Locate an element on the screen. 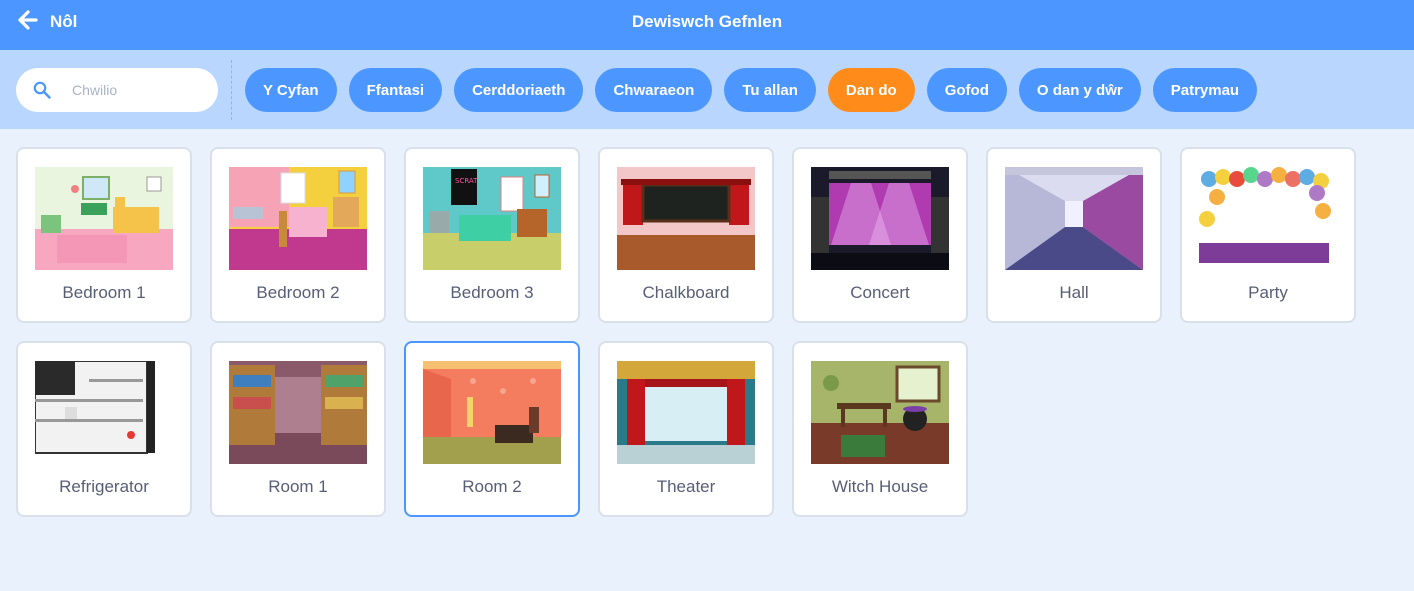 The width and height of the screenshot is (1414, 591). tag-ffantasi: Ffantasi is located at coordinates (395, 90).